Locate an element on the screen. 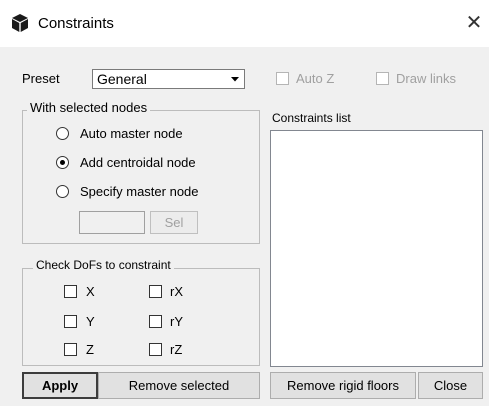 Image resolution: width=489 pixels, height=406 pixels. draw-links-checkbox is located at coordinates (382, 78).